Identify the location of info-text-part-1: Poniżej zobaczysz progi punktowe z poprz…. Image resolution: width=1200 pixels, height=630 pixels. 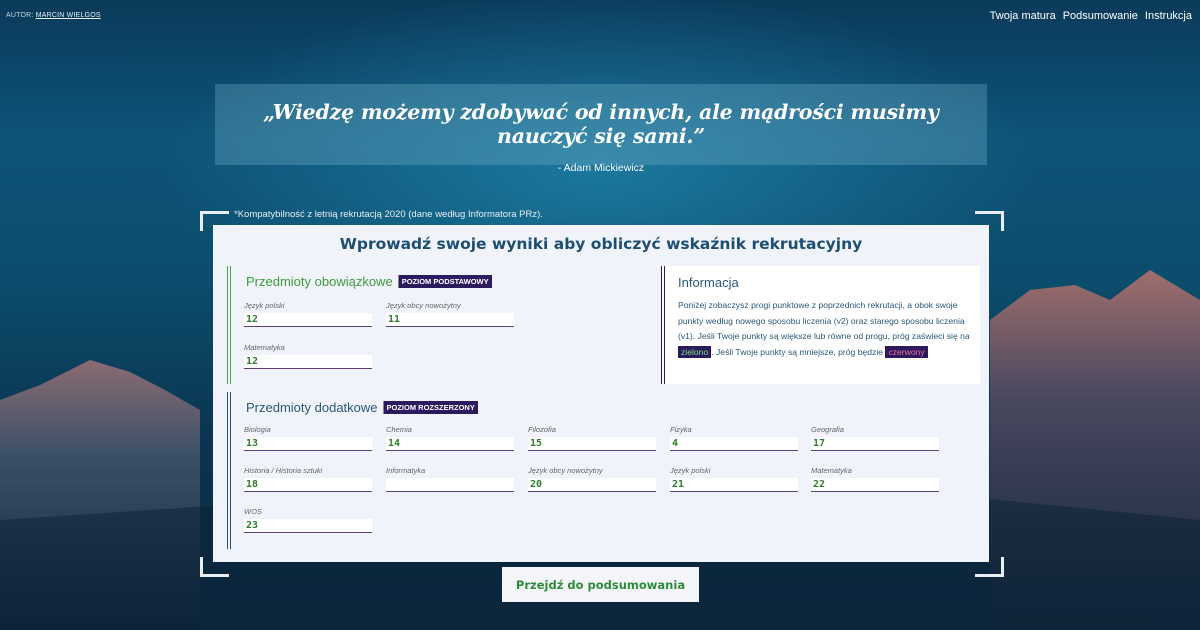
(824, 320).